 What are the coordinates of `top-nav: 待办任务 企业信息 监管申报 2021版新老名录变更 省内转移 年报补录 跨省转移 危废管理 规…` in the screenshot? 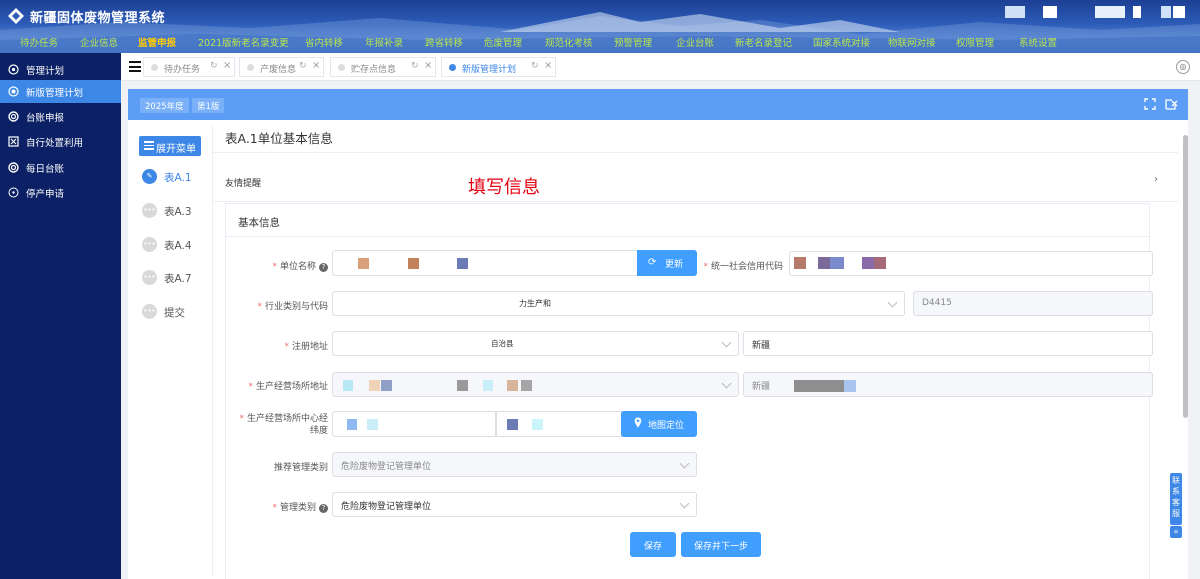 It's located at (600, 42).